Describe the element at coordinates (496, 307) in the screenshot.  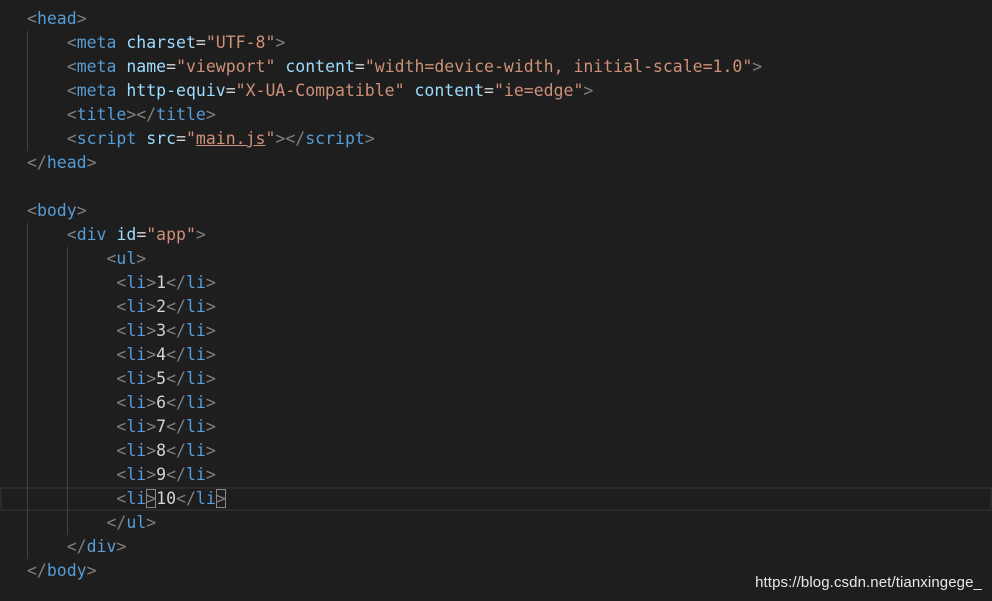
I see `code-line: <li>2</li>` at that location.